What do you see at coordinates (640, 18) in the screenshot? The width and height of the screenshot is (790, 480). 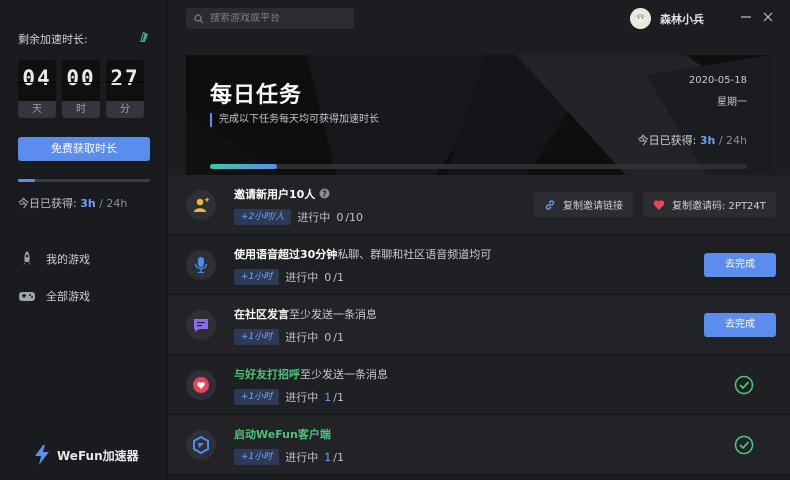 I see `avatar` at bounding box center [640, 18].